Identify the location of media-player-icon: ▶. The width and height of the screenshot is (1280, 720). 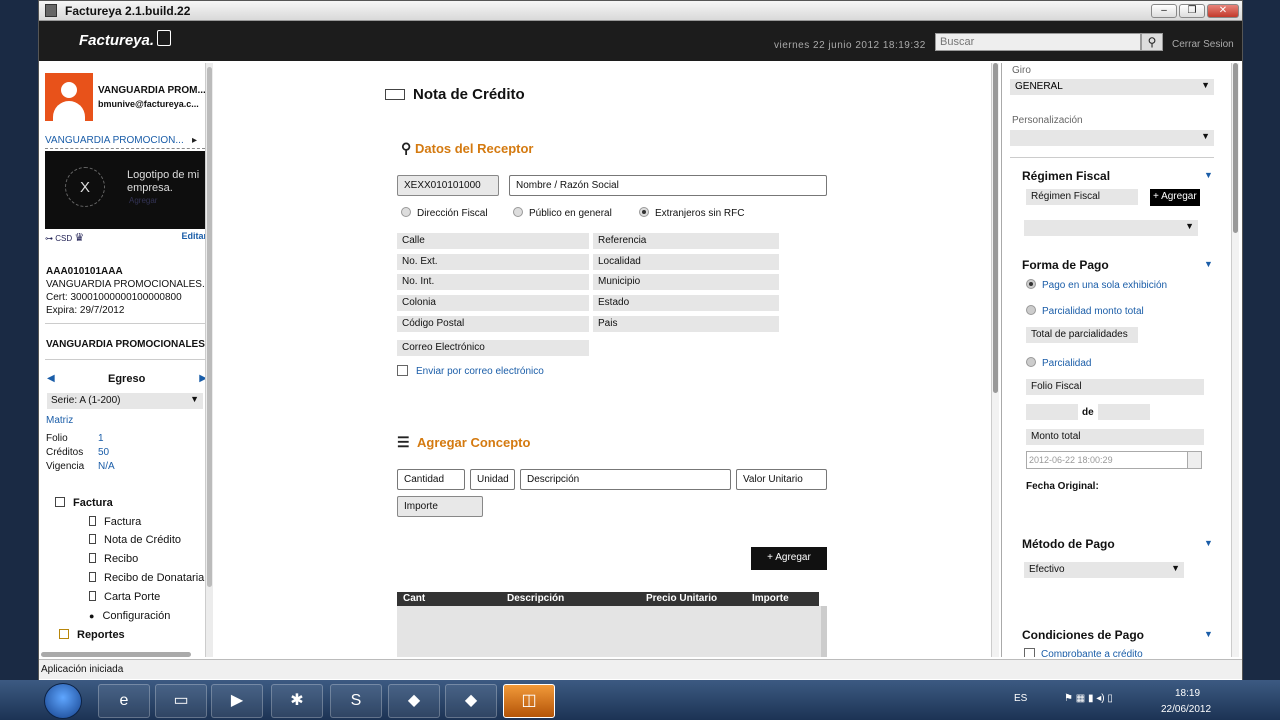
(237, 701).